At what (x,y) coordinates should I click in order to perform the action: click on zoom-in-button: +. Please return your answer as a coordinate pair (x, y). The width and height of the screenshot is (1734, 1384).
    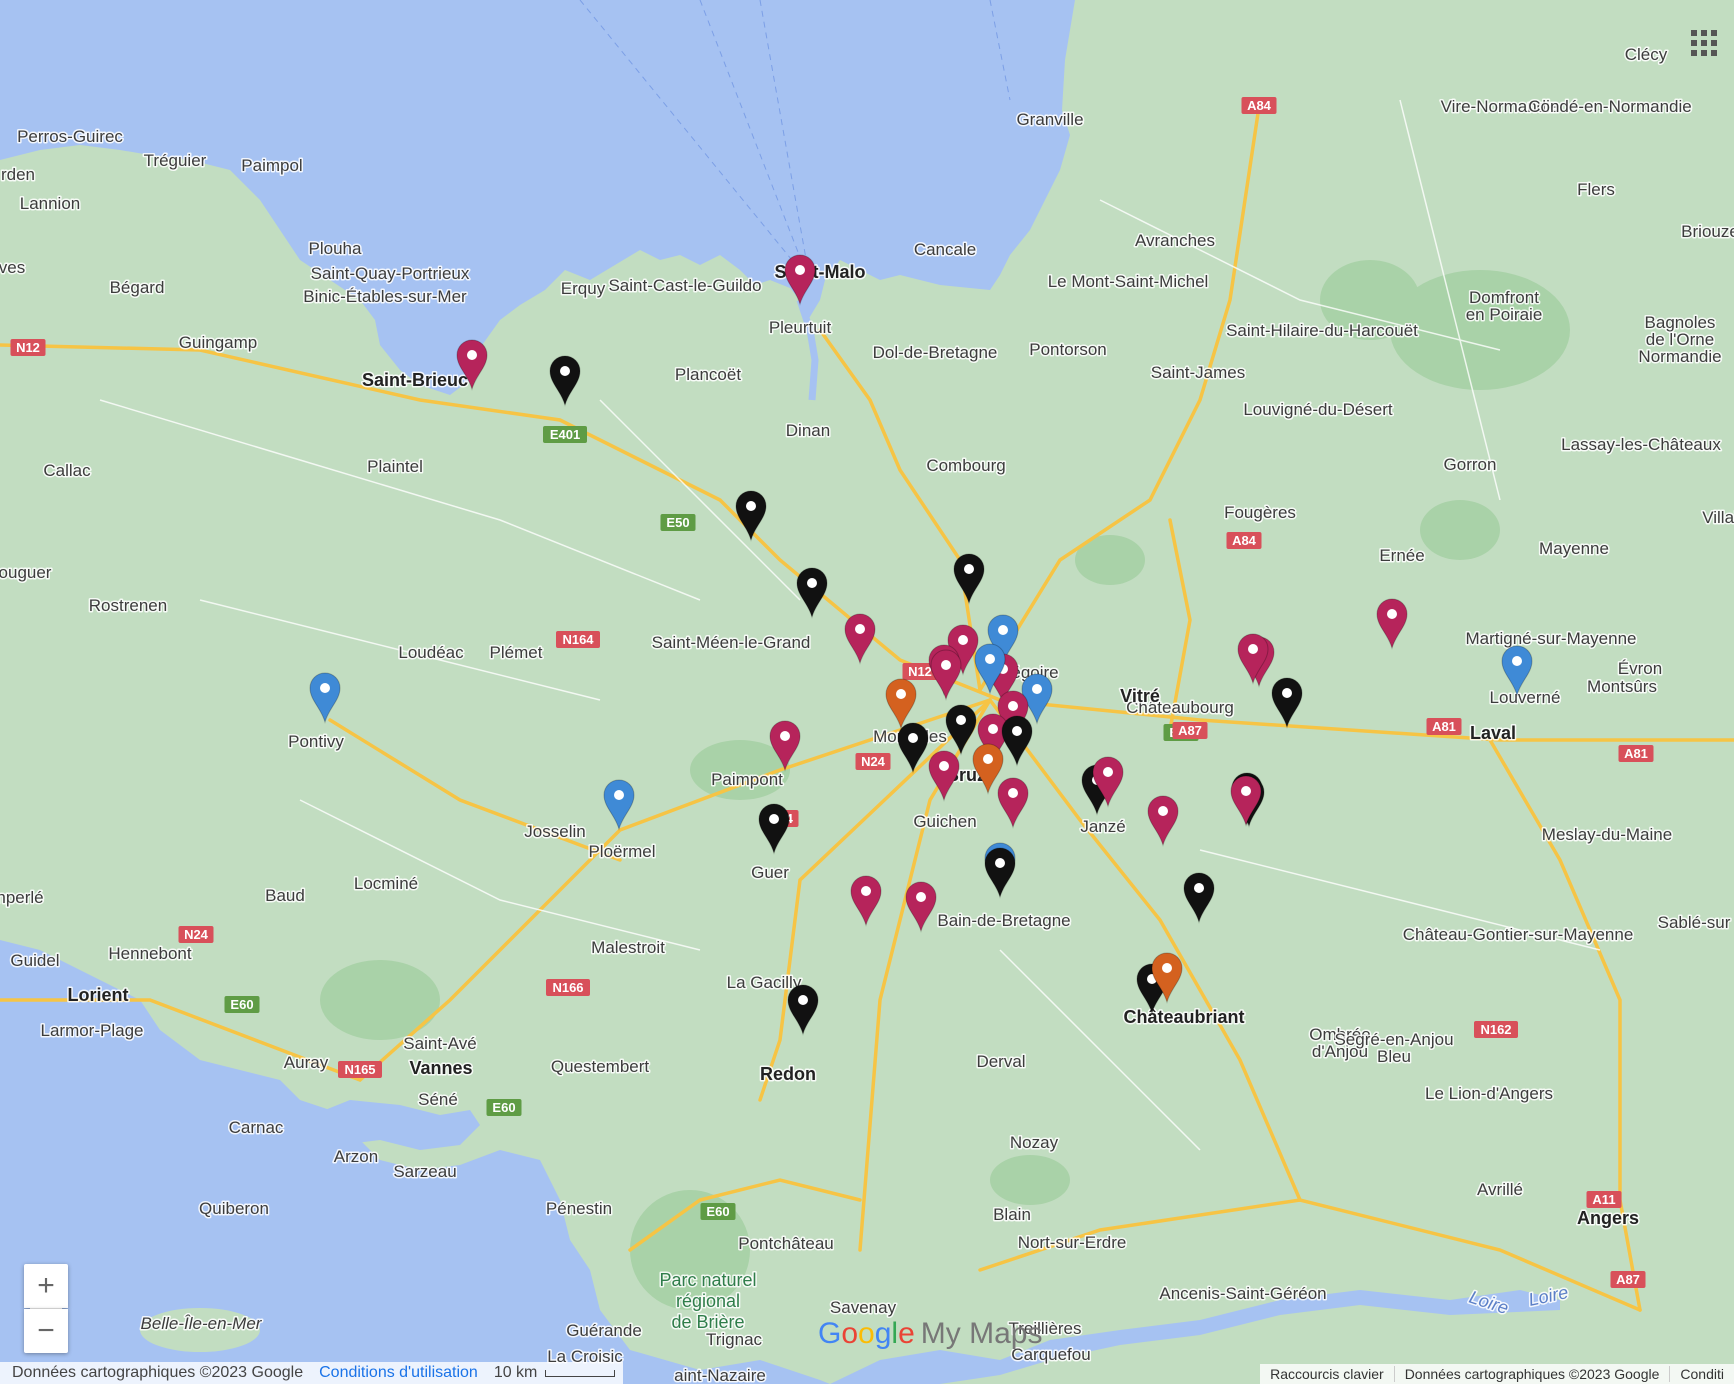
    Looking at the image, I should click on (46, 1286).